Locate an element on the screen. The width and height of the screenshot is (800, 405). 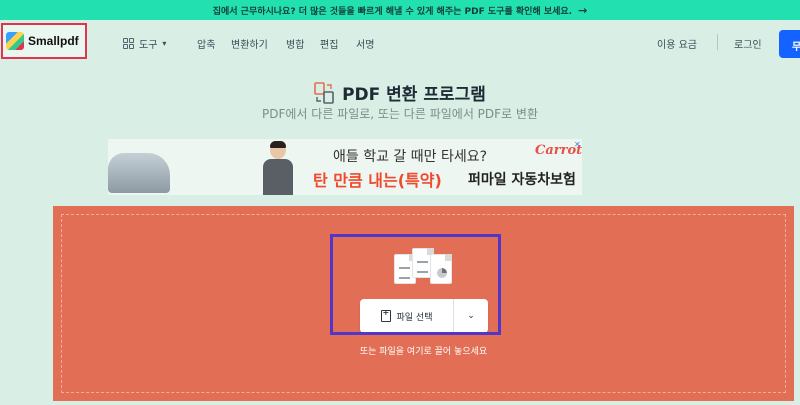
convert-icon is located at coordinates (324, 92).